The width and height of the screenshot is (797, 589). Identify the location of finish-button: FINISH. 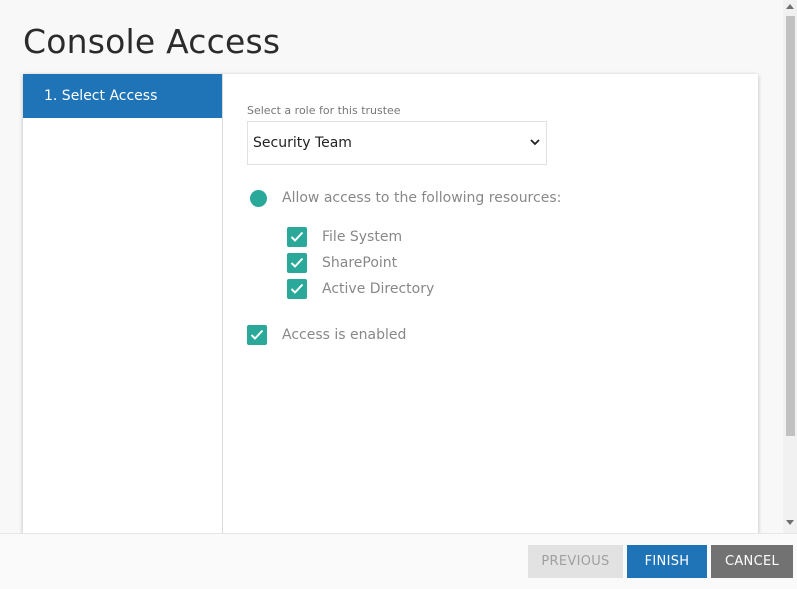
(667, 561).